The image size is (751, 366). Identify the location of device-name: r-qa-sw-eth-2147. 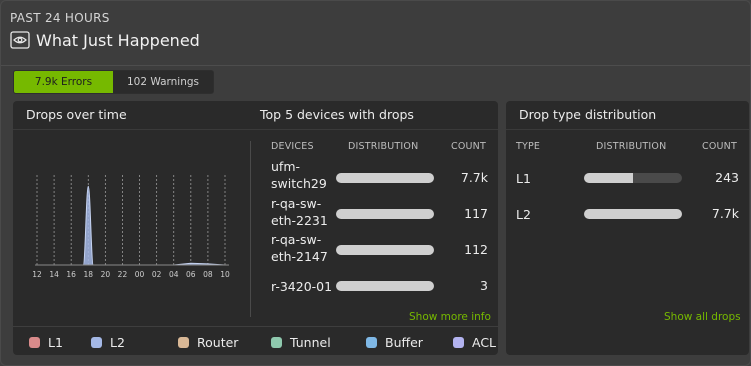
(302, 248).